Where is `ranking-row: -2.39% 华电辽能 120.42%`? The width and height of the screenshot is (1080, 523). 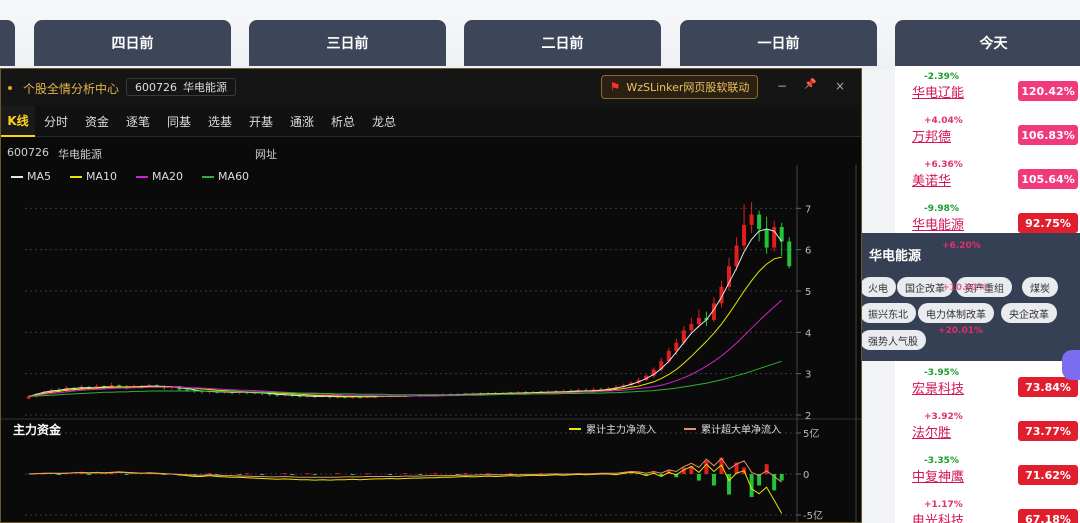 ranking-row: -2.39% 华电辽能 120.42% is located at coordinates (987, 92).